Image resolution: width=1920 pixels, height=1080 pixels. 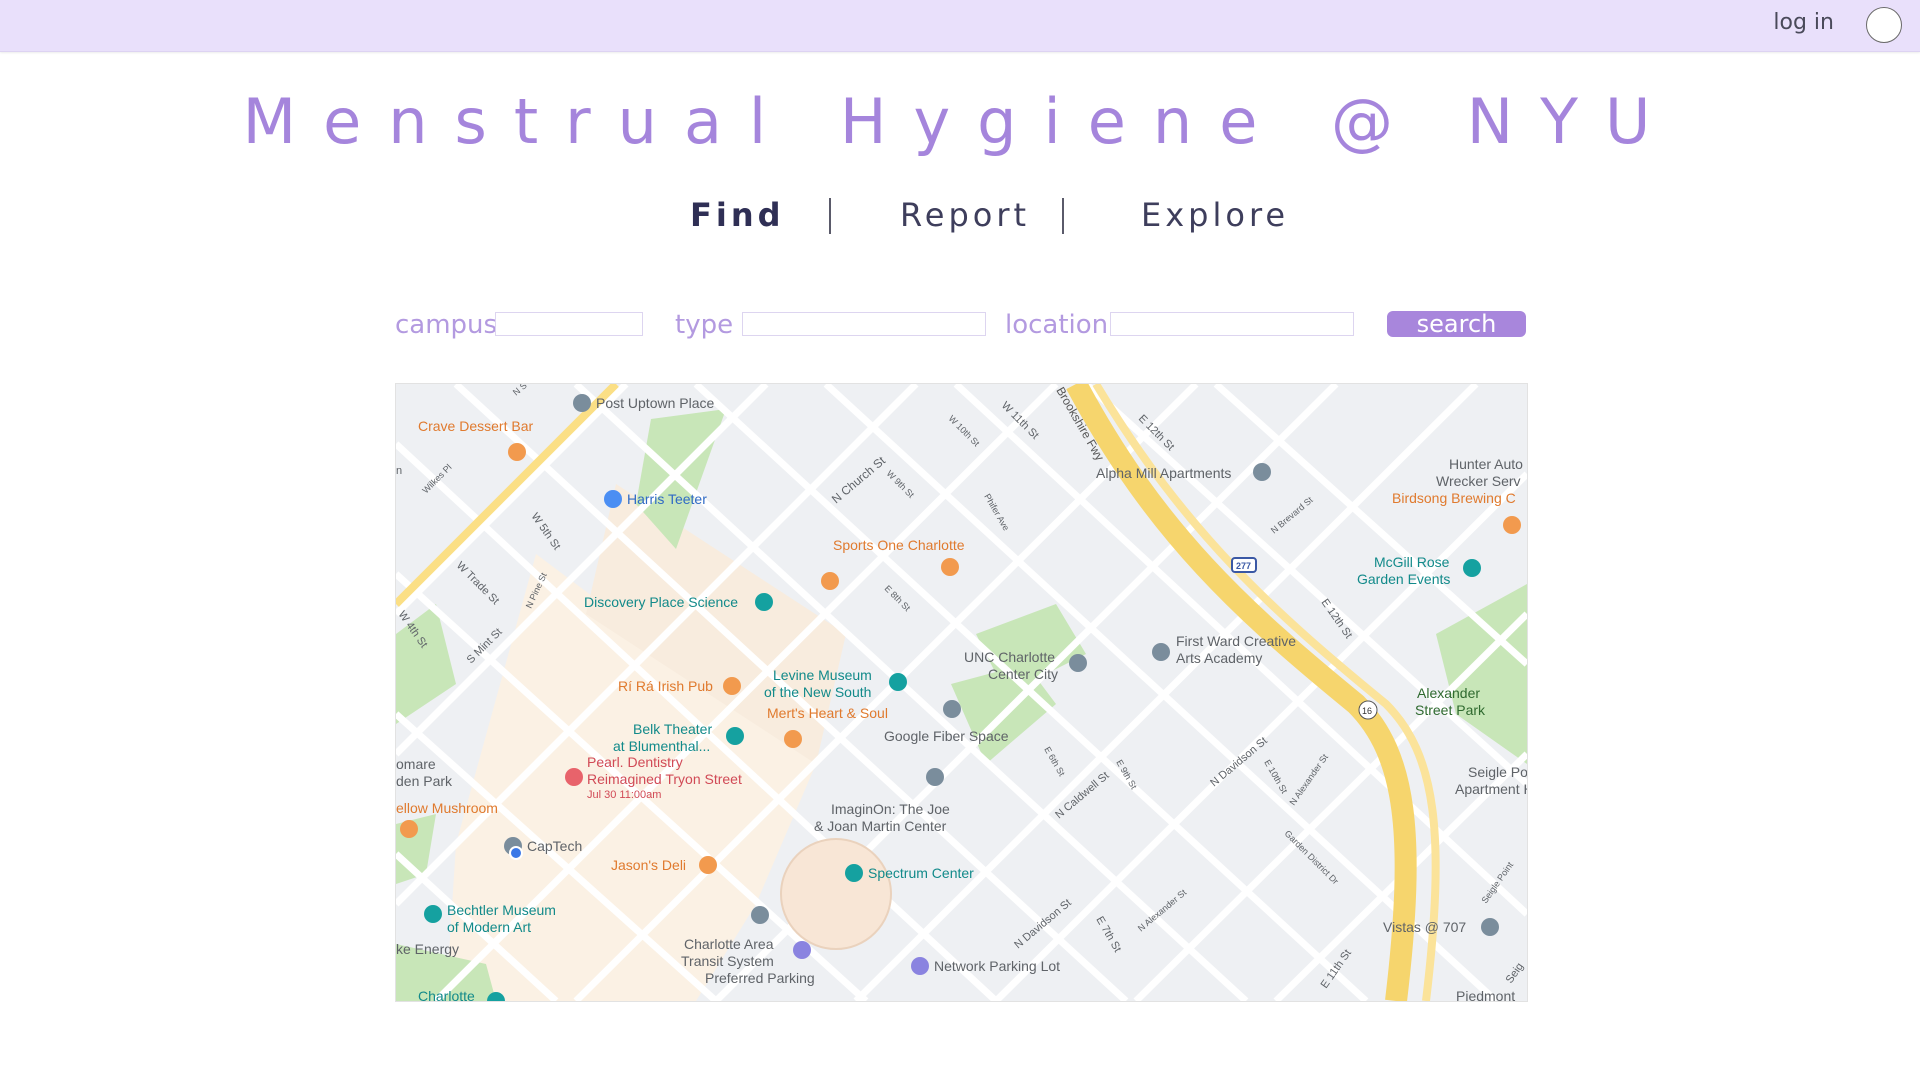 What do you see at coordinates (760, 978) in the screenshot?
I see `poi-label: Preferred Parking` at bounding box center [760, 978].